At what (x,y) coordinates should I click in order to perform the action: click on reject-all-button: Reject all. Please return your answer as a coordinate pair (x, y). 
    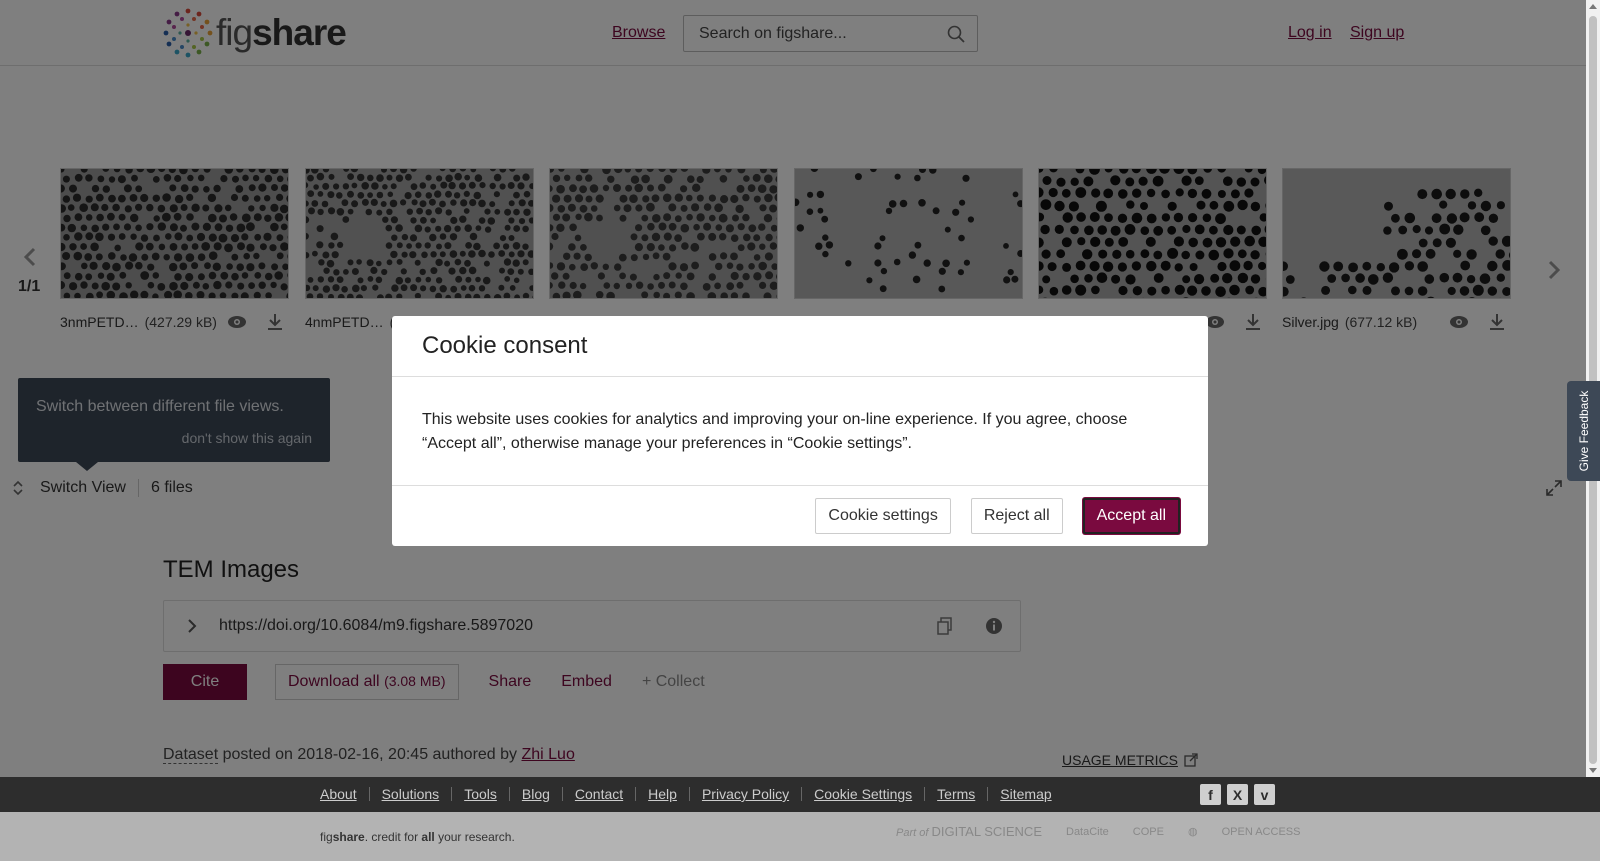
    Looking at the image, I should click on (1016, 516).